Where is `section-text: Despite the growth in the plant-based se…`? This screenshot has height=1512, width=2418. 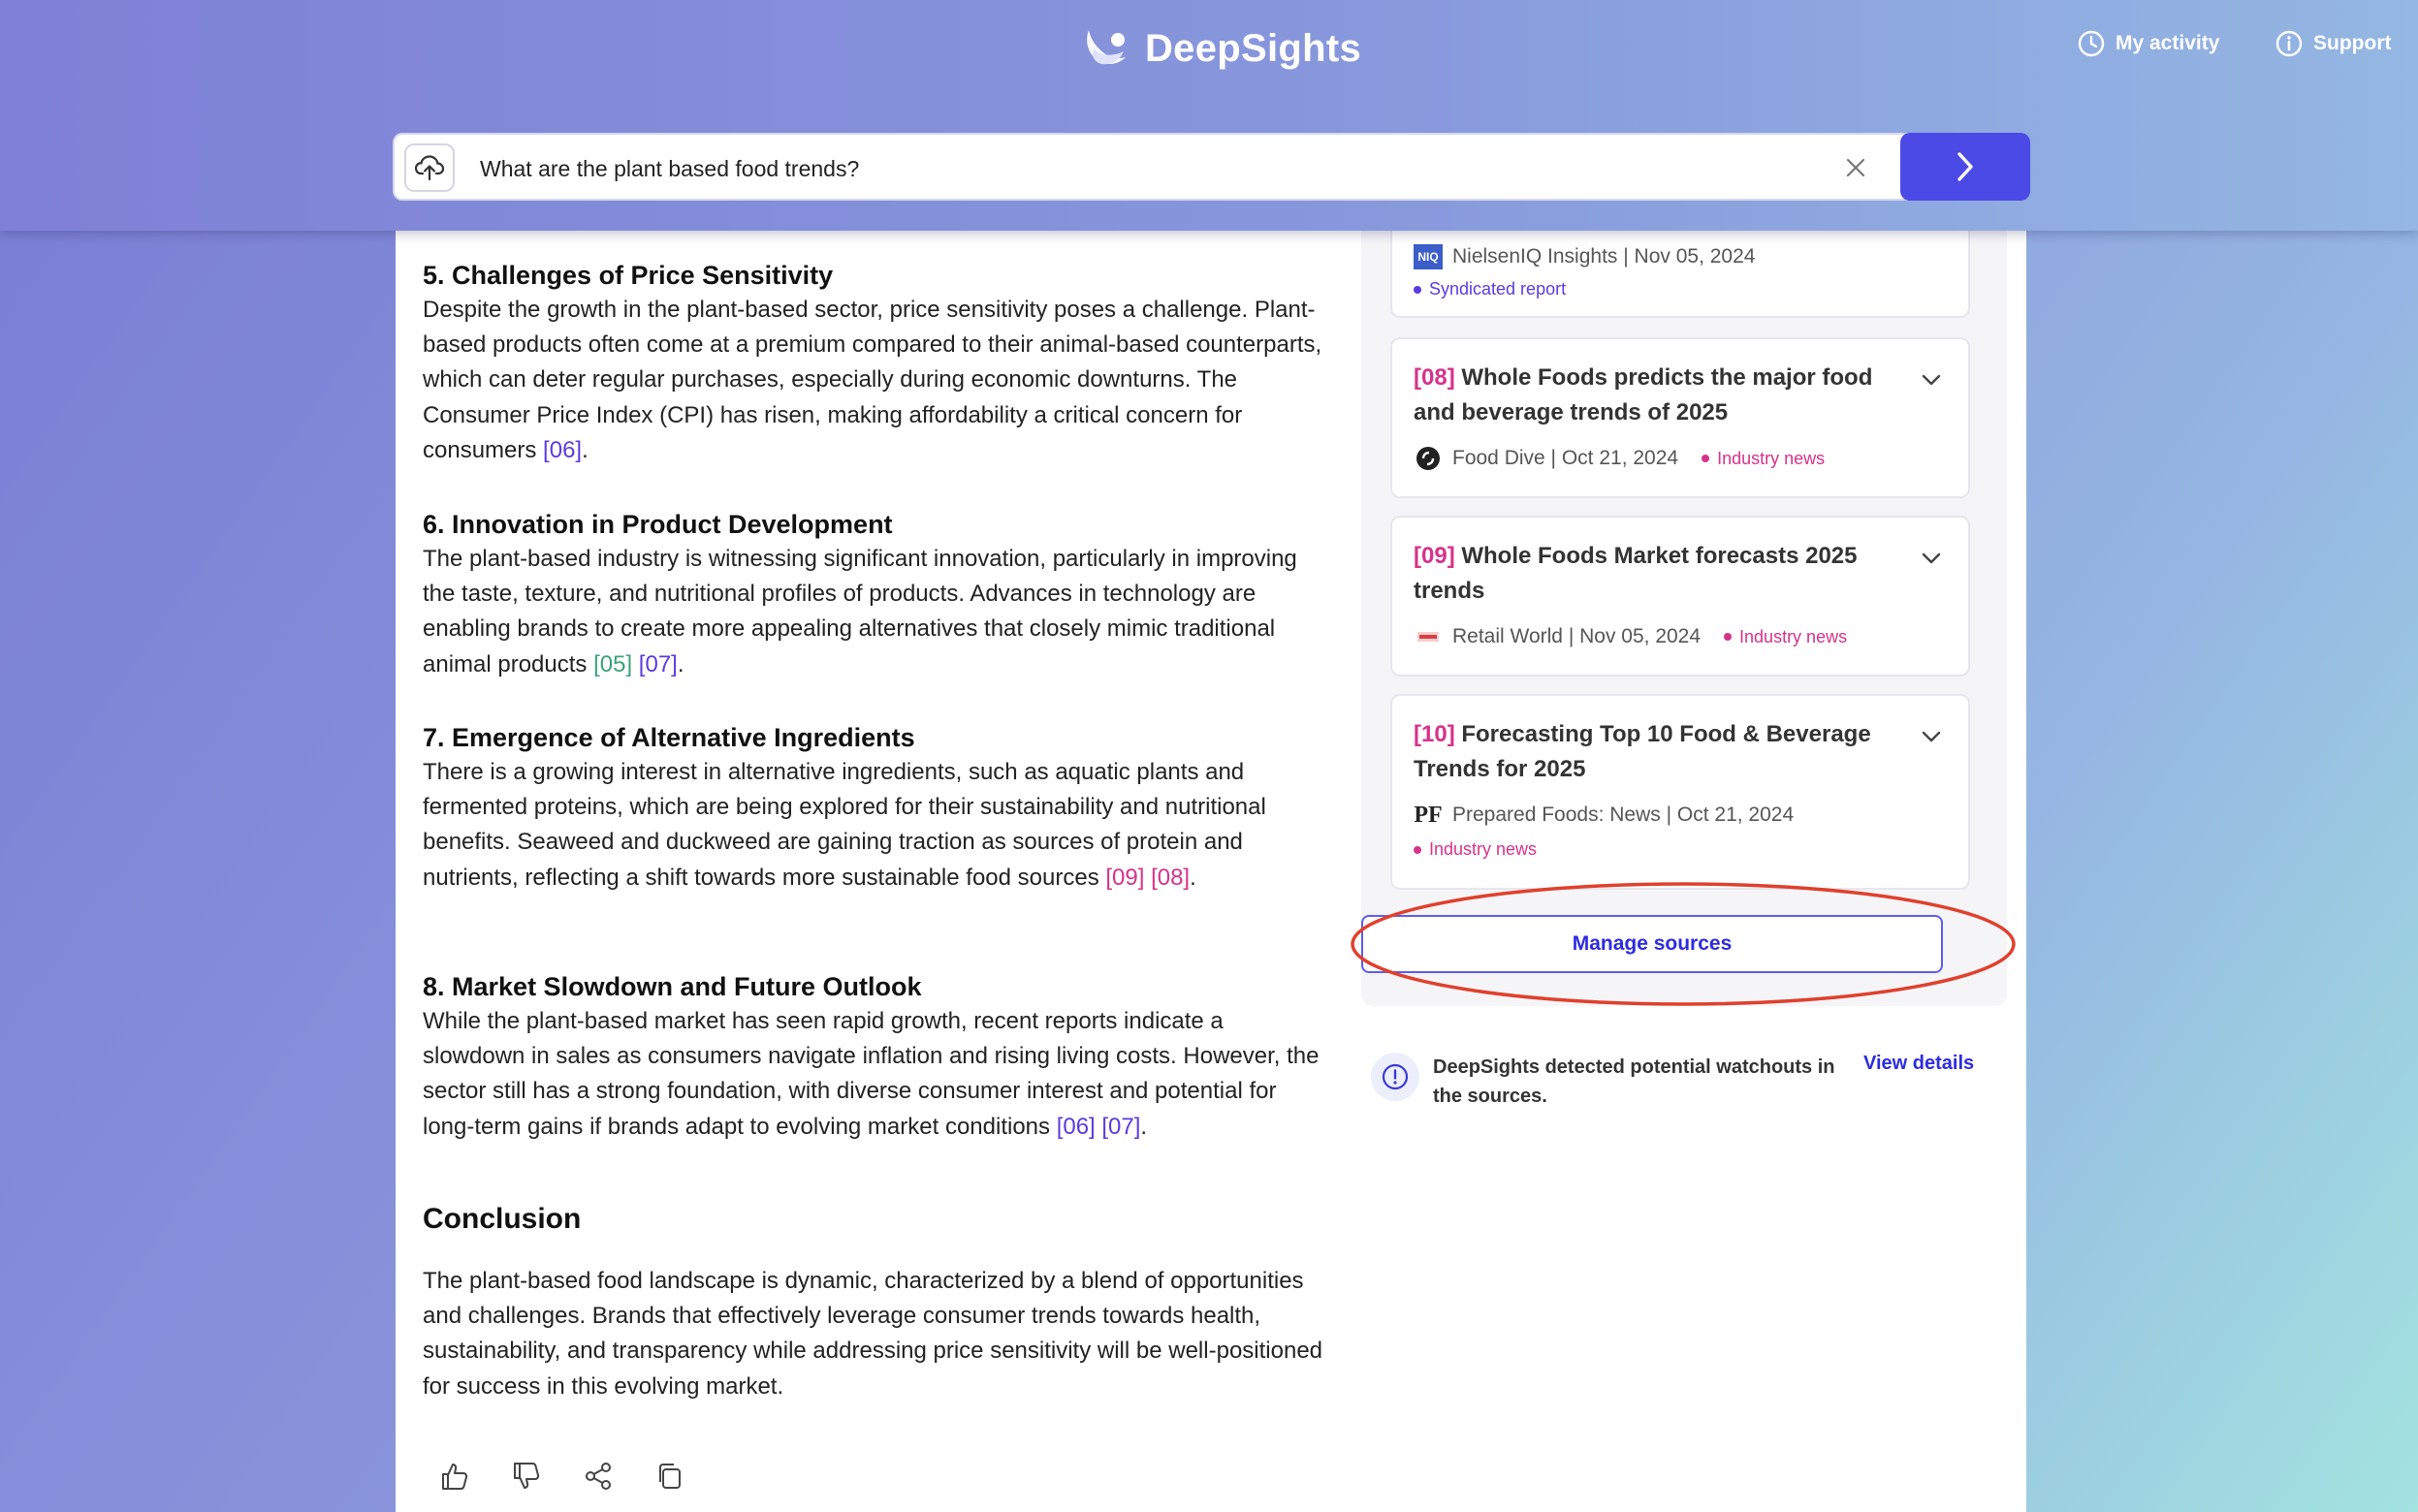
section-text: Despite the growth in the plant-based se… is located at coordinates (872, 380).